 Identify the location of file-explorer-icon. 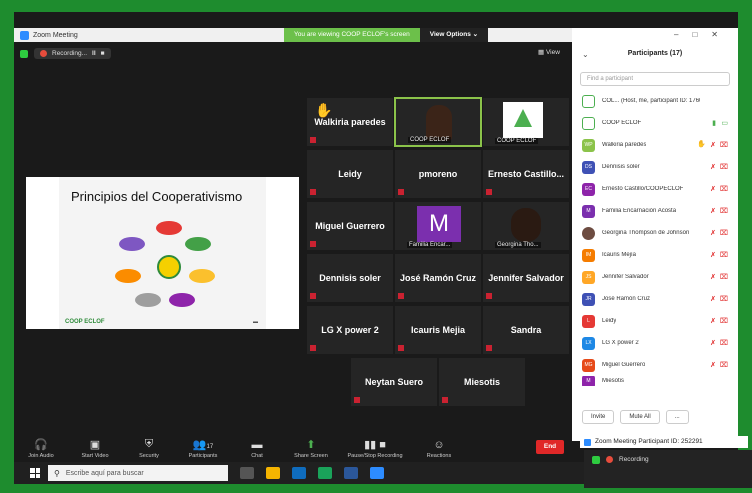
(273, 473).